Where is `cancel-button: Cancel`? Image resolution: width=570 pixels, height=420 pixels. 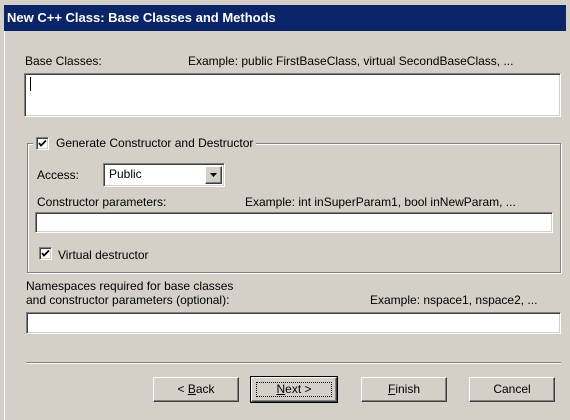 cancel-button: Cancel is located at coordinates (512, 389).